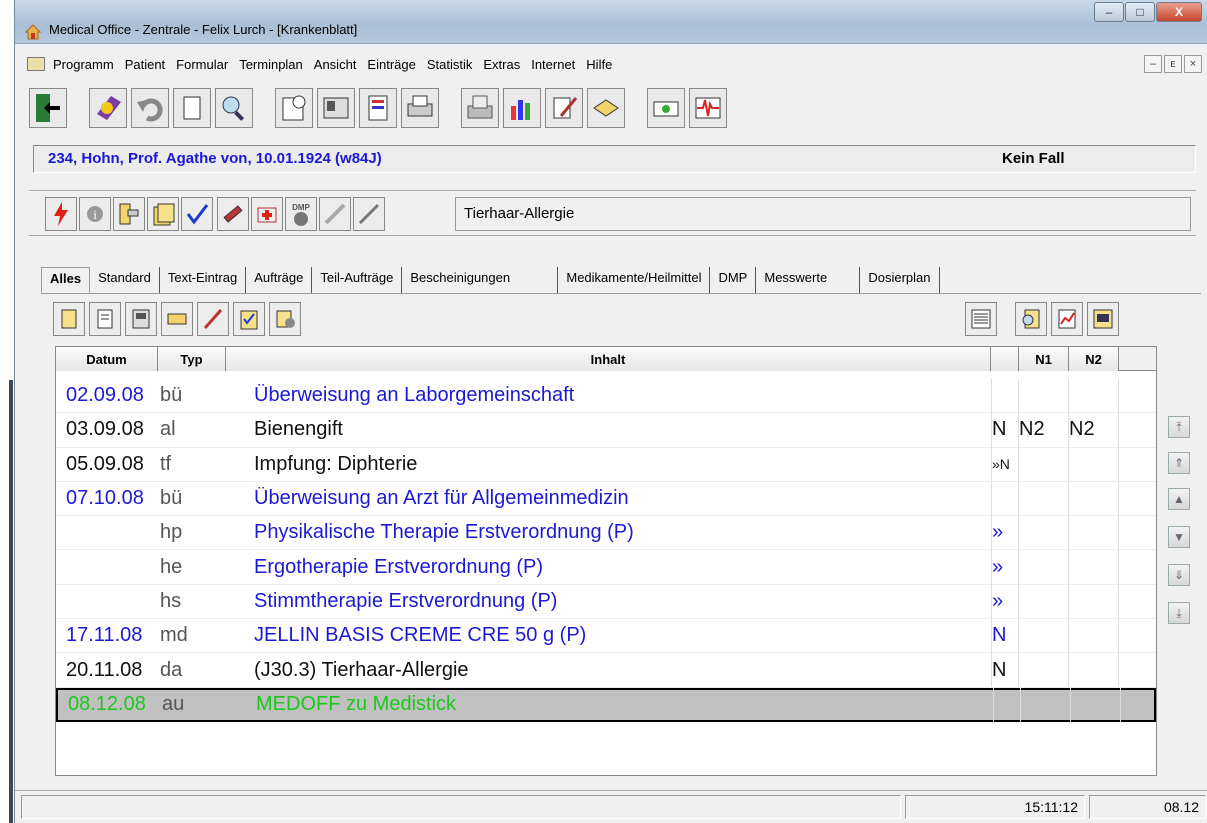  Describe the element at coordinates (1140, 12) in the screenshot. I see `maximize-button: □` at that location.